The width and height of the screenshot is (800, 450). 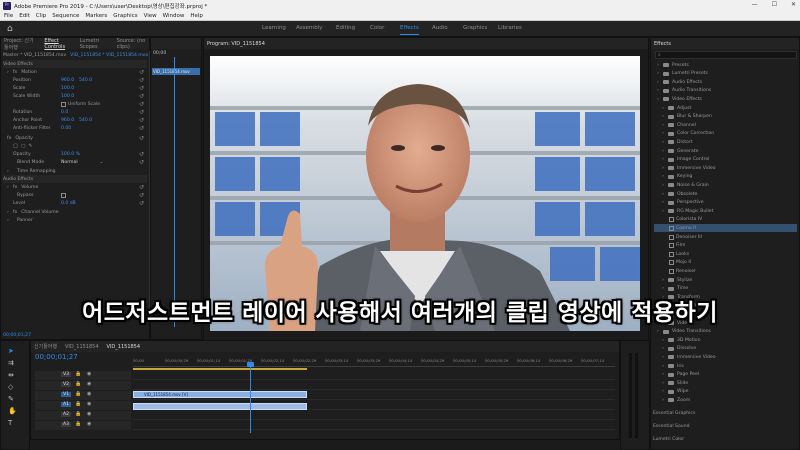 What do you see at coordinates (83, 395) in the screenshot?
I see `track-header: V1 🔒 ◉` at bounding box center [83, 395].